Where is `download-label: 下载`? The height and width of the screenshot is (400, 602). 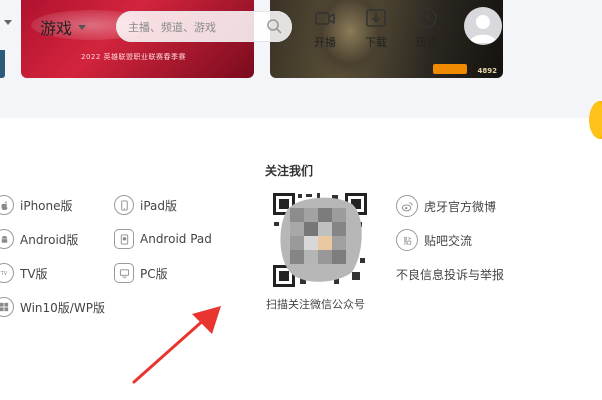
download-label: 下载 is located at coordinates (376, 42).